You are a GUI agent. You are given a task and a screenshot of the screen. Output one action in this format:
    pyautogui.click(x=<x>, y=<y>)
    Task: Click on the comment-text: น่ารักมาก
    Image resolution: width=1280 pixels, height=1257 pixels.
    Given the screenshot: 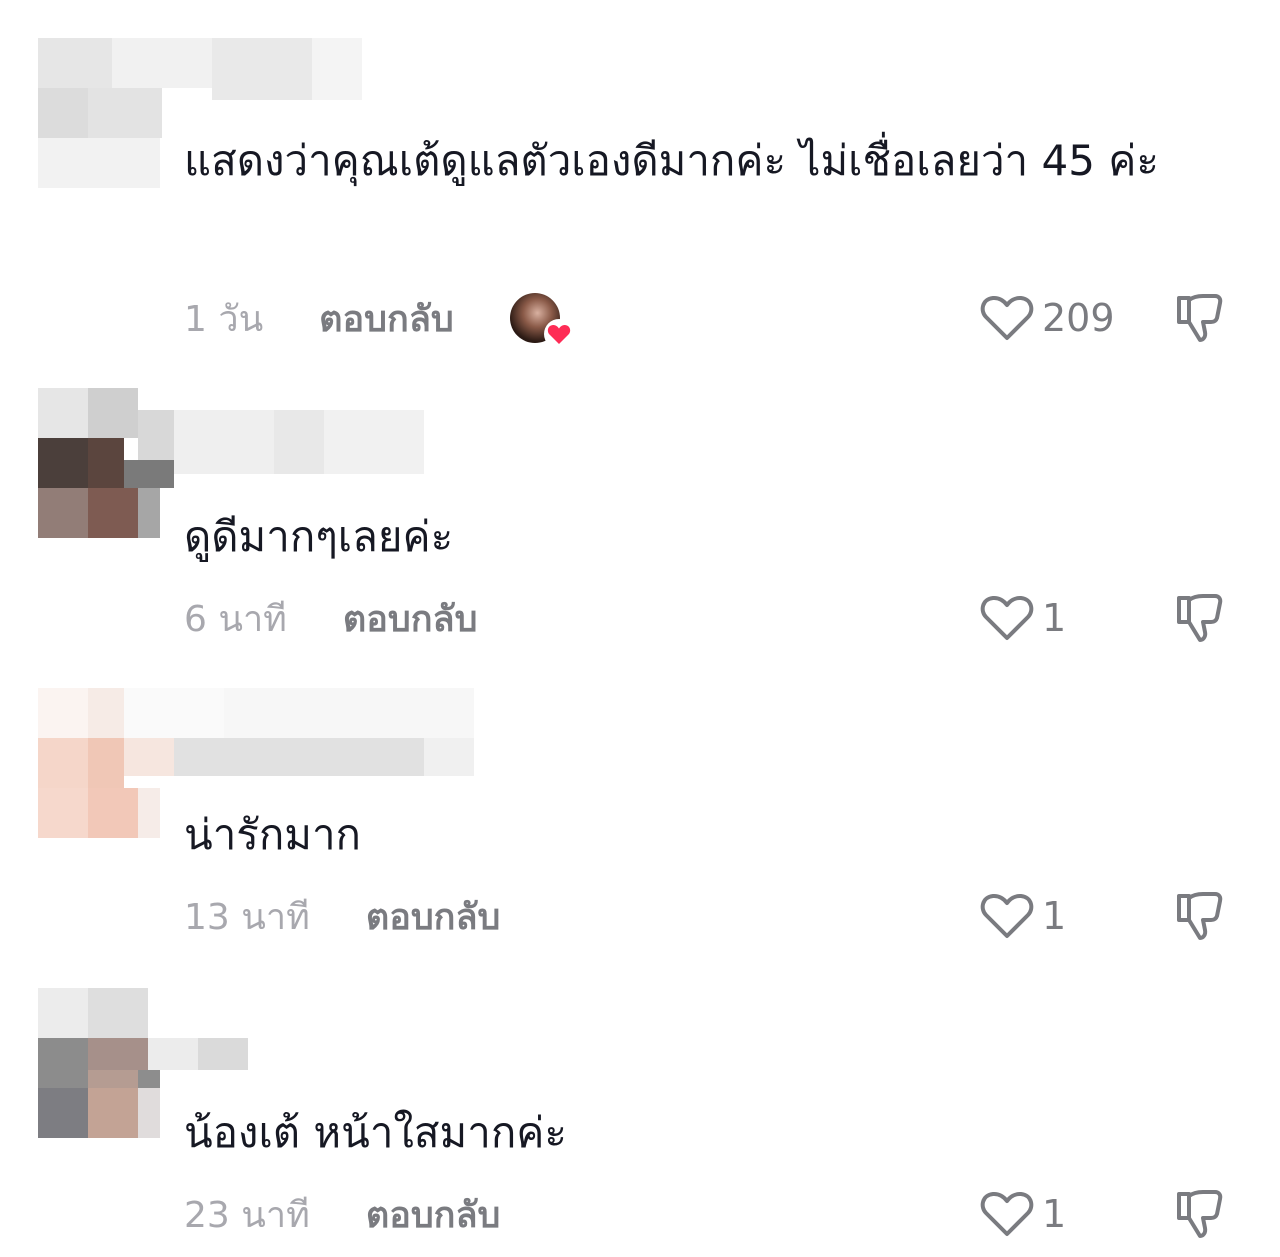 What is the action you would take?
    pyautogui.click(x=272, y=834)
    